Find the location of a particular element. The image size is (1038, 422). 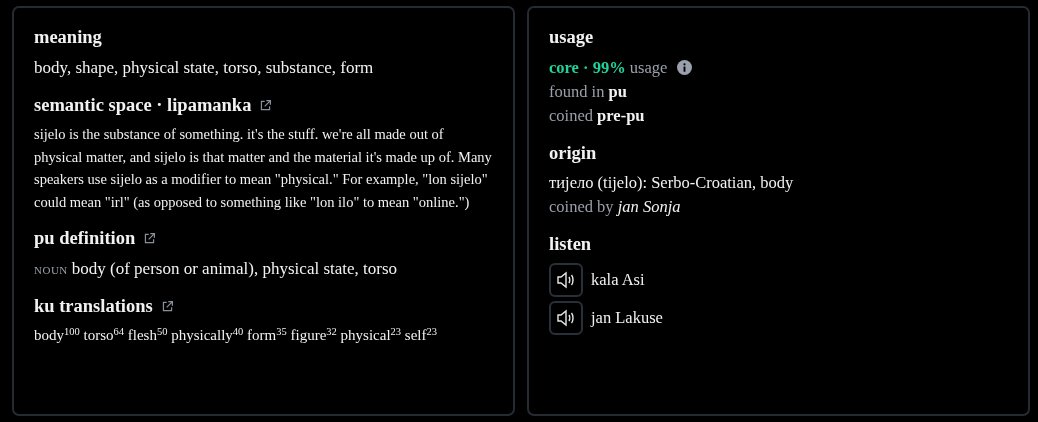

usage-detail: found in pu is located at coordinates (588, 91).